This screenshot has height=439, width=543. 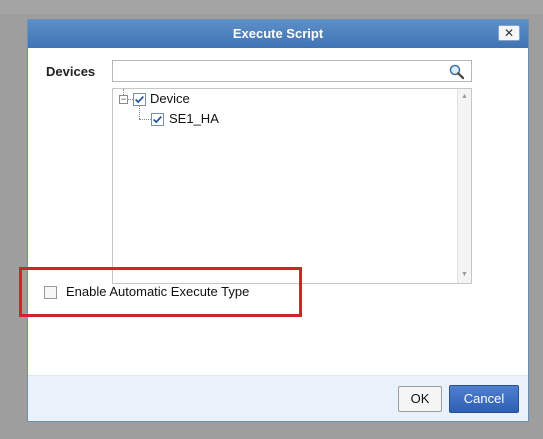 I want to click on tree-node-device: Device, so click(x=170, y=99).